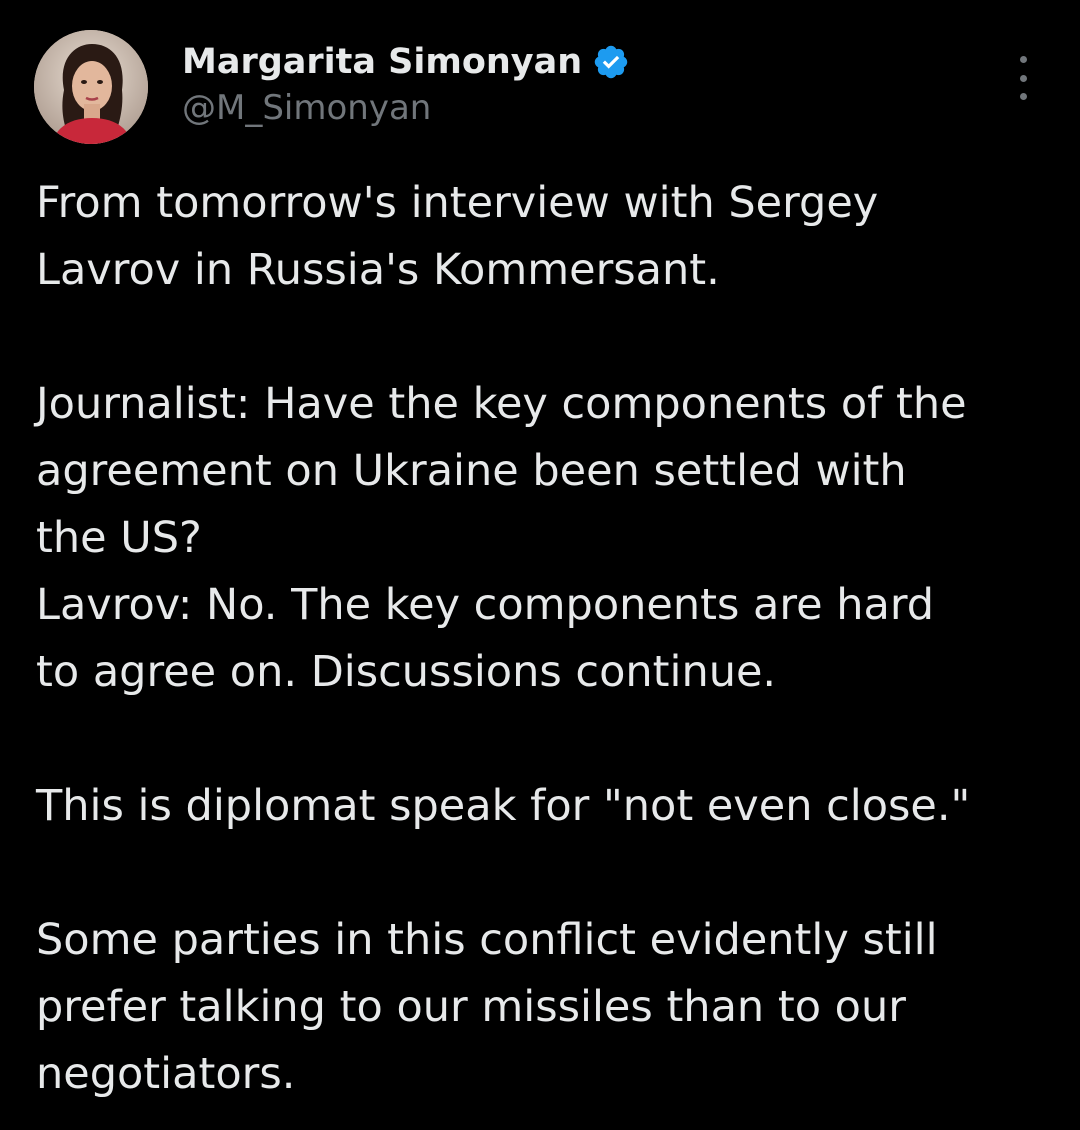  What do you see at coordinates (611, 62) in the screenshot?
I see `verified-badge-icon` at bounding box center [611, 62].